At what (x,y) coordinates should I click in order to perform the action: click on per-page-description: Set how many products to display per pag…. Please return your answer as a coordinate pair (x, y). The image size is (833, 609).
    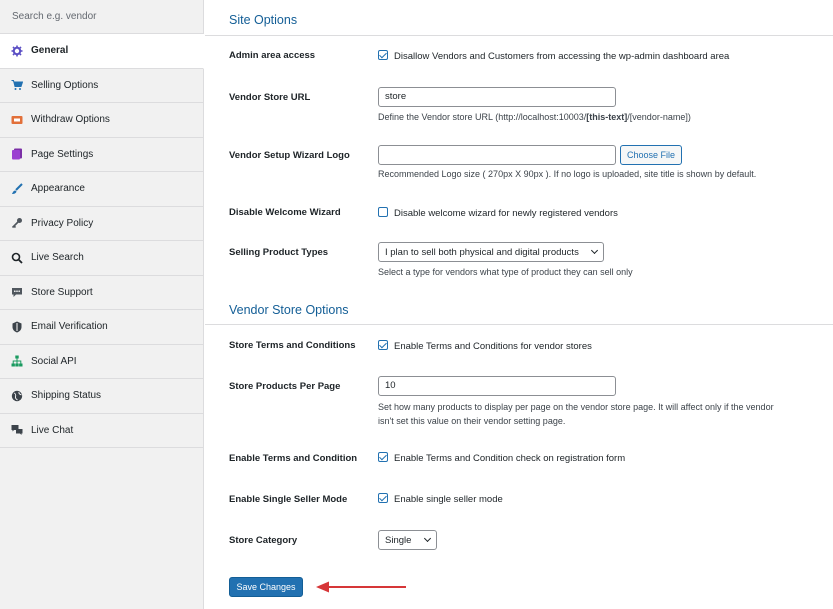
    Looking at the image, I should click on (576, 414).